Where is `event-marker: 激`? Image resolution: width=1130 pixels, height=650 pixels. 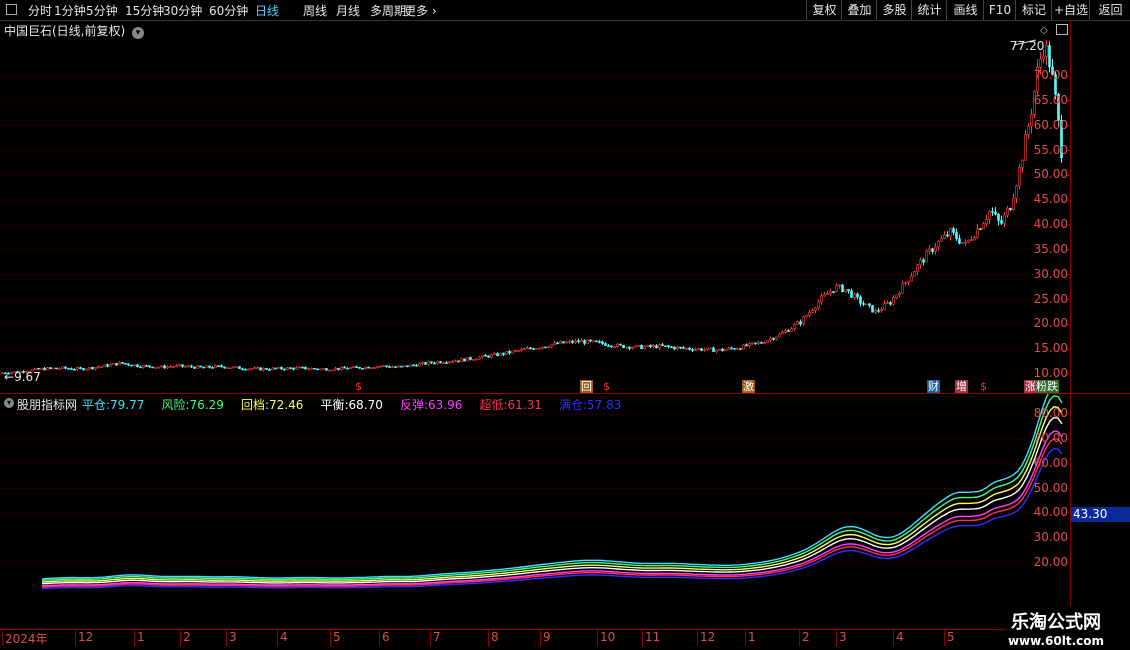 event-marker: 激 is located at coordinates (748, 387).